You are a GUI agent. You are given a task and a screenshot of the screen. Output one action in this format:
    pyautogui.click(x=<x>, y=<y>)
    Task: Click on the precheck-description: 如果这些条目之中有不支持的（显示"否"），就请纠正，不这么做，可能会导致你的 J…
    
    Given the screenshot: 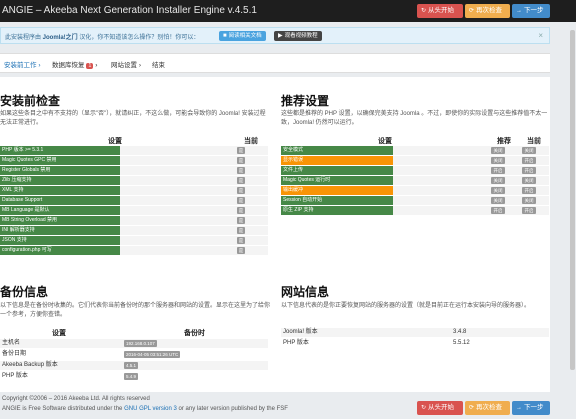 What is the action you would take?
    pyautogui.click(x=133, y=118)
    